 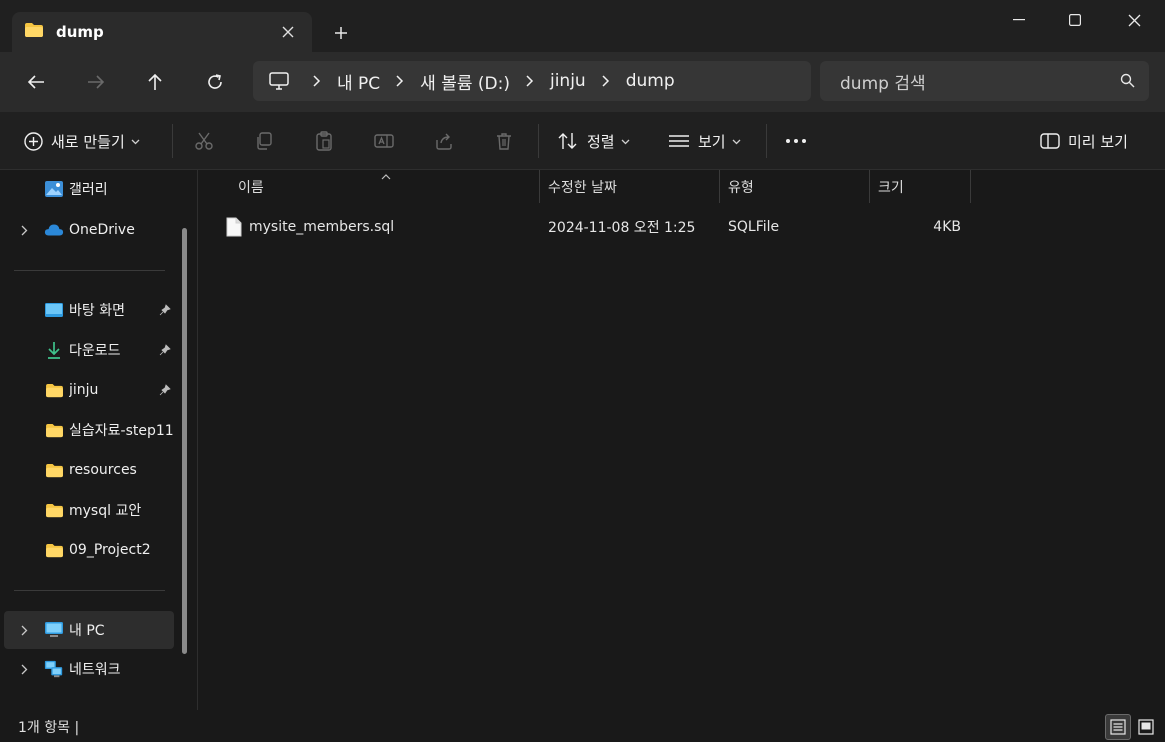 I want to click on more-options-icon, so click(x=796, y=141).